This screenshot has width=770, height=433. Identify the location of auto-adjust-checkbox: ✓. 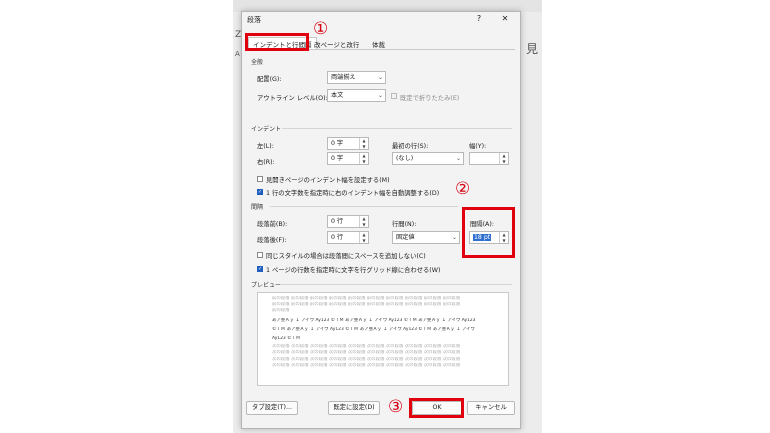
(260, 192).